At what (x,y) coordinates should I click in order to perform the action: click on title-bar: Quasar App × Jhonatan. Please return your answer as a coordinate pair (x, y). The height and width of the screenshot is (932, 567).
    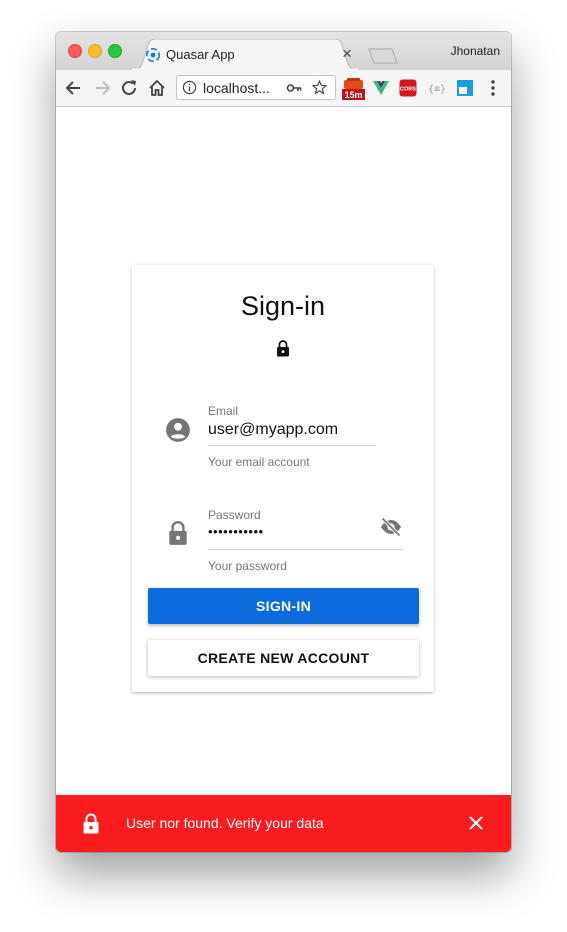
    Looking at the image, I should click on (283, 51).